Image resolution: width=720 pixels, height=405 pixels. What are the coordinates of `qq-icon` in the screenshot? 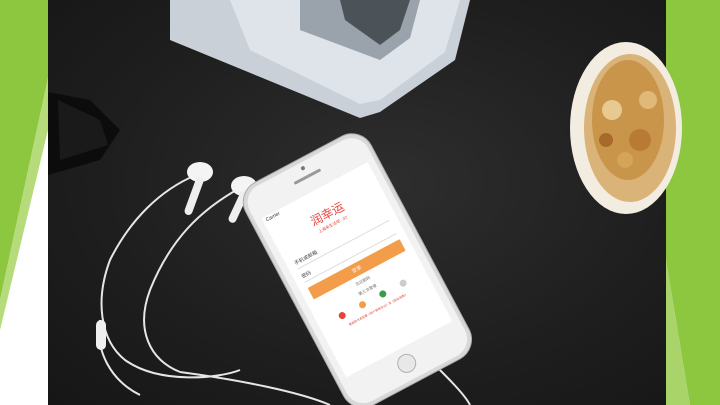 It's located at (362, 305).